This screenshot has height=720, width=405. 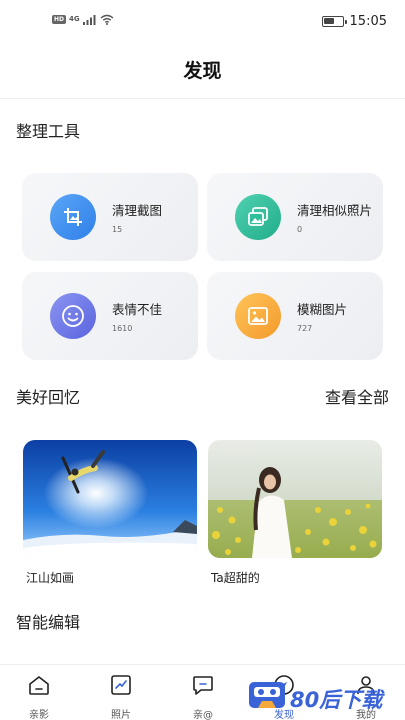 What do you see at coordinates (39, 696) in the screenshot?
I see `tab-home: 亲影` at bounding box center [39, 696].